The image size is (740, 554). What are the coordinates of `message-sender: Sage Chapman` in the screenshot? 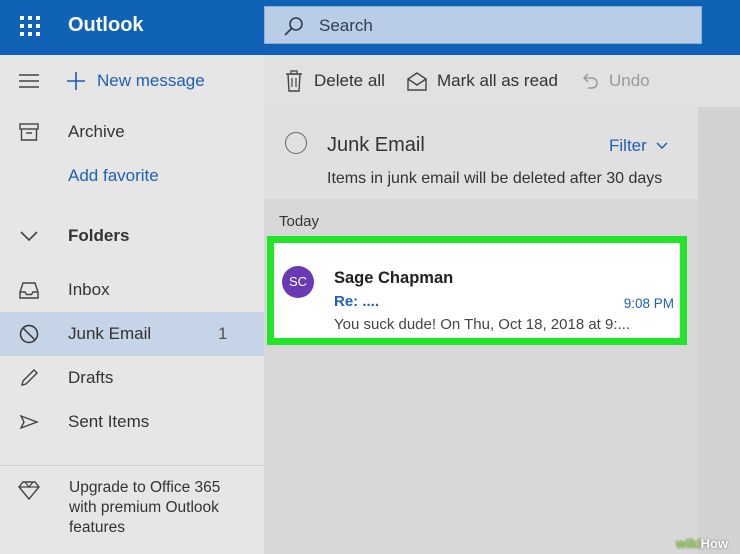 It's located at (394, 278).